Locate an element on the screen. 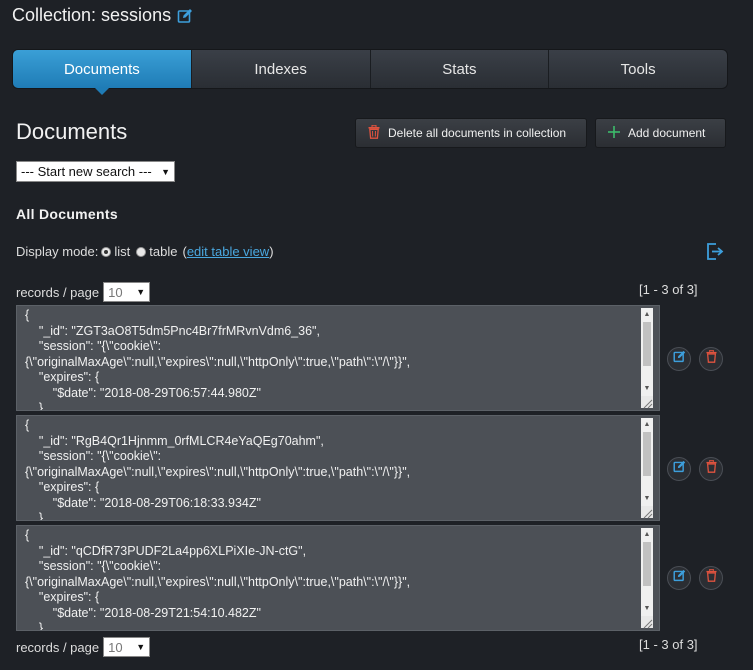 The height and width of the screenshot is (670, 753). documents-heading: Documents is located at coordinates (72, 131).